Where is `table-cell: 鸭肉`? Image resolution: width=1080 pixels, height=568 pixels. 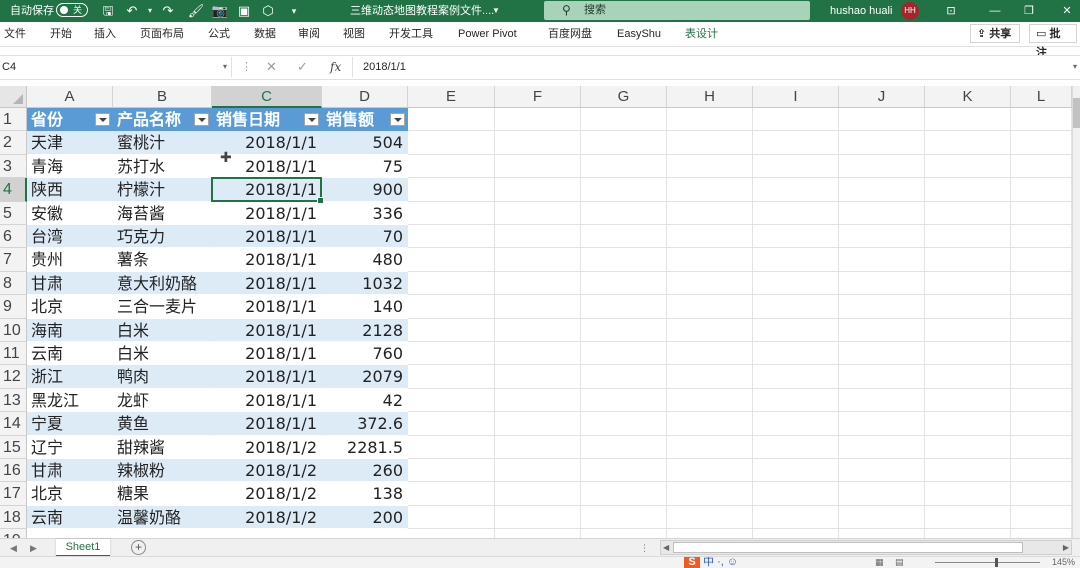 table-cell: 鸭肉 is located at coordinates (162, 377).